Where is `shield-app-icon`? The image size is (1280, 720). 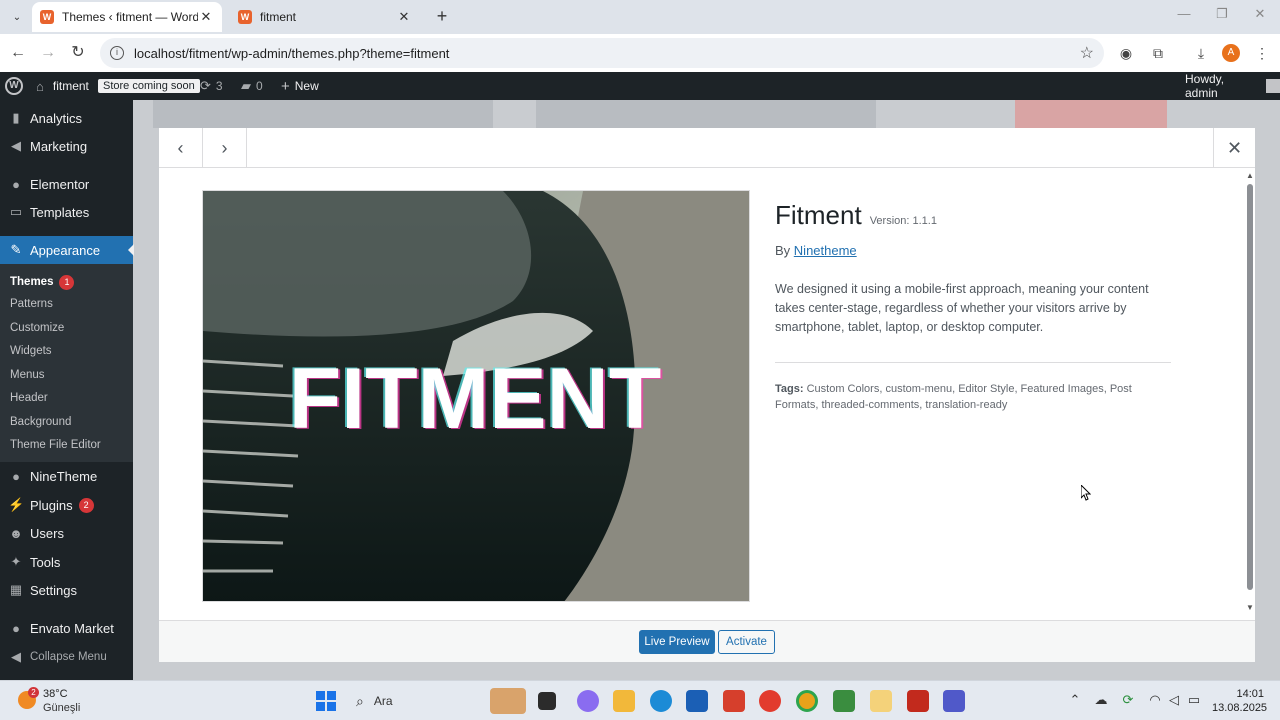 shield-app-icon is located at coordinates (734, 701).